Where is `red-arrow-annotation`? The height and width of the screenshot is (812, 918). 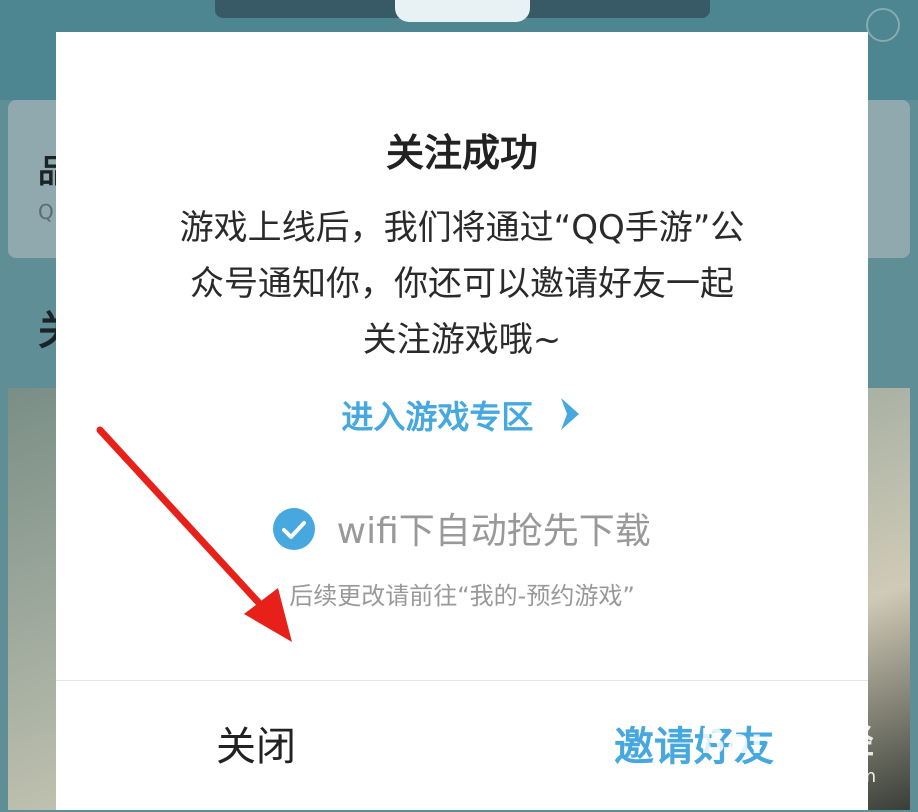
red-arrow-annotation is located at coordinates (194, 534).